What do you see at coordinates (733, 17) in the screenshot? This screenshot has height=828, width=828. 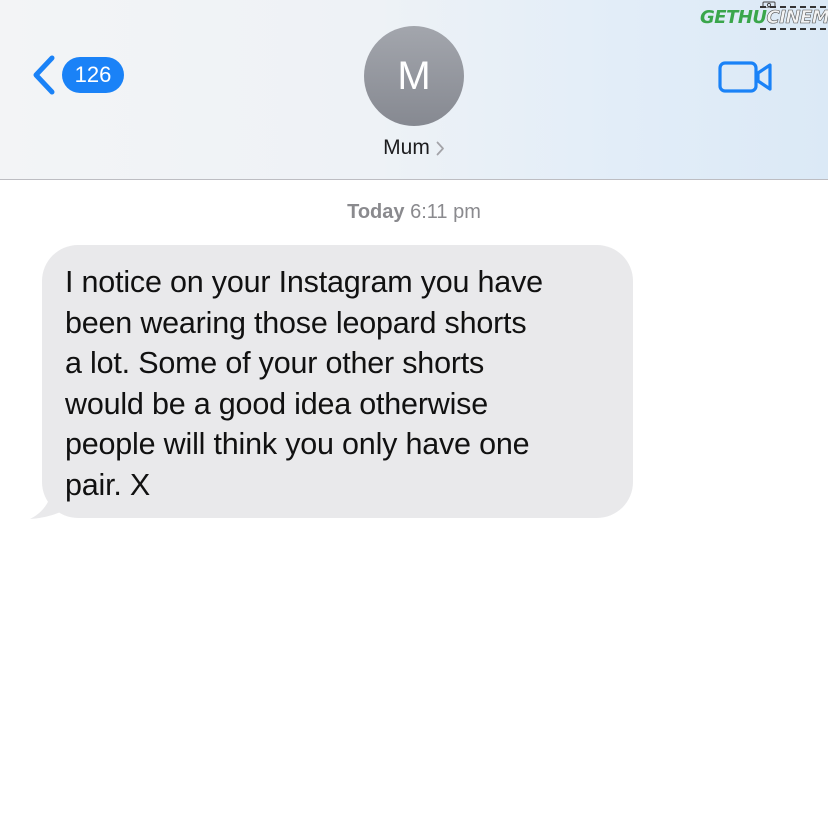 I see `watermark-part-1: GETHU` at bounding box center [733, 17].